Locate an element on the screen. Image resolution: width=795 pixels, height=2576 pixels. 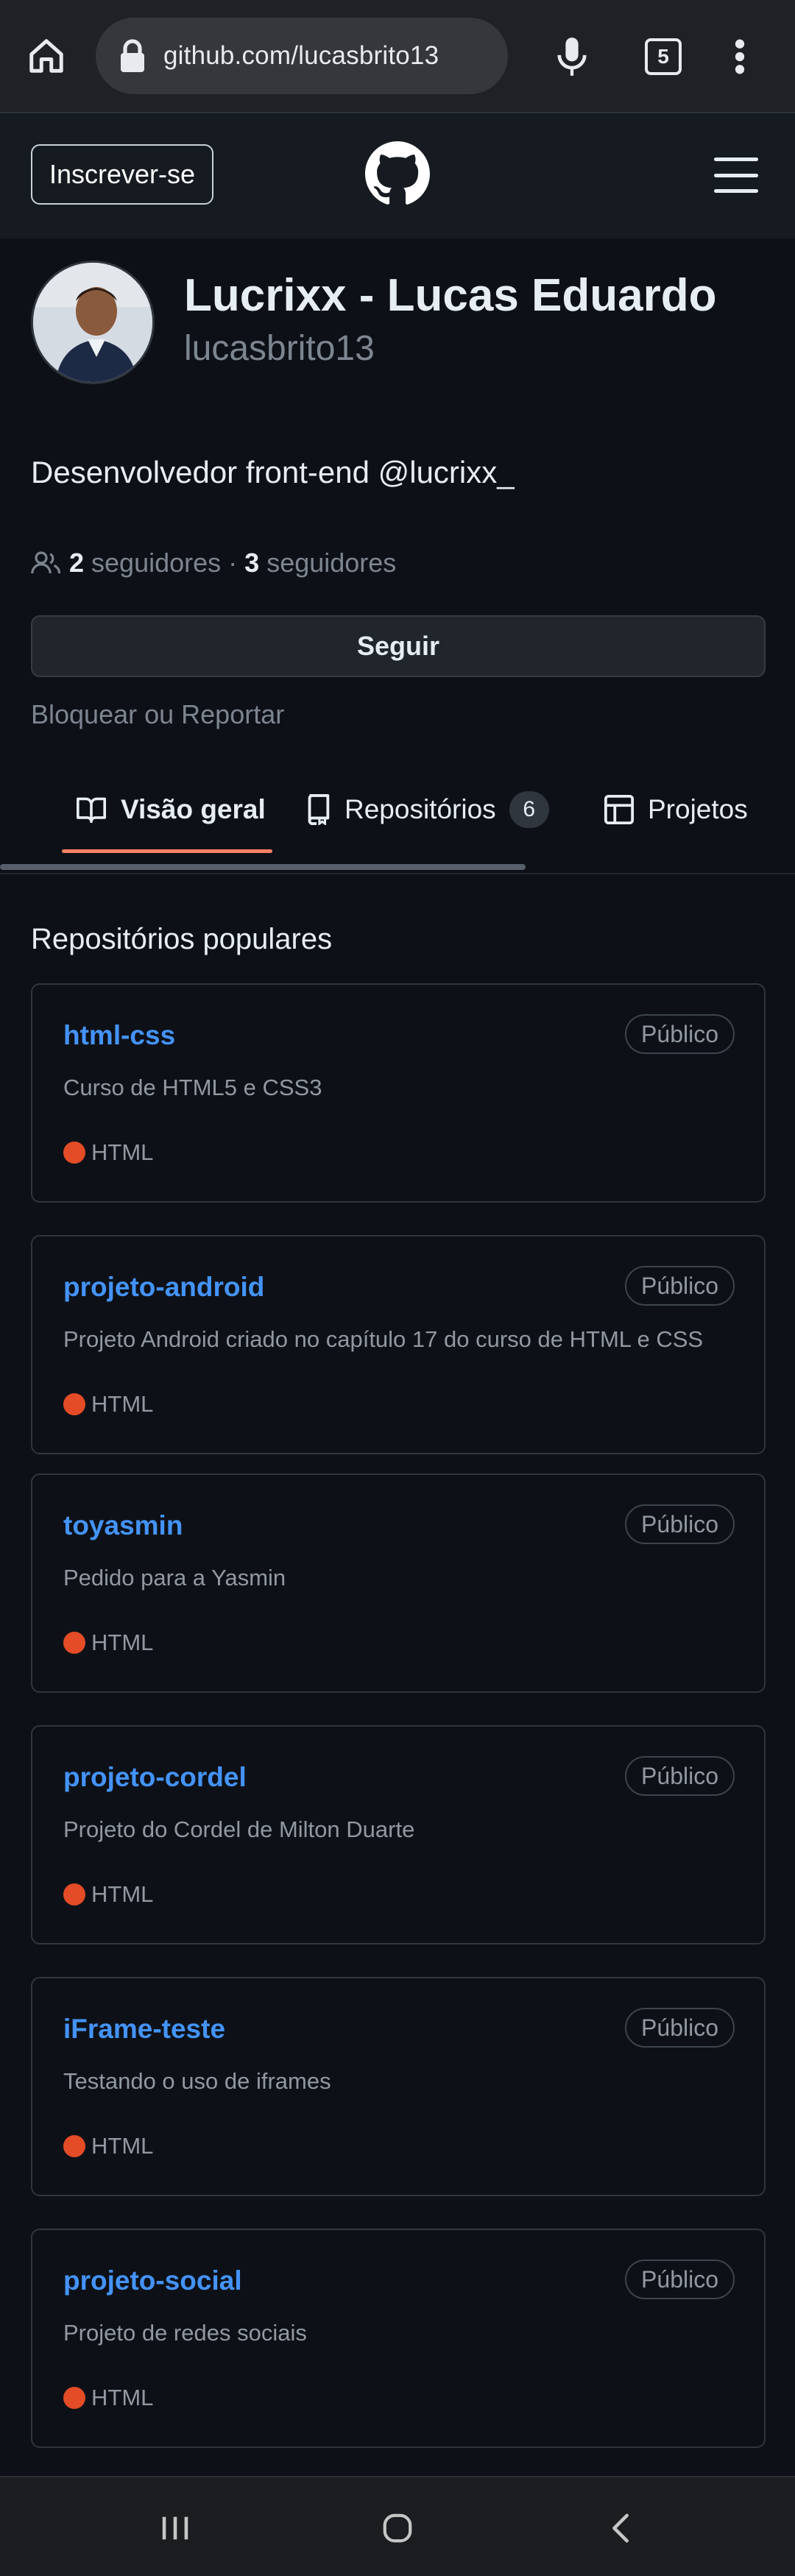
people-icon is located at coordinates (46, 562).